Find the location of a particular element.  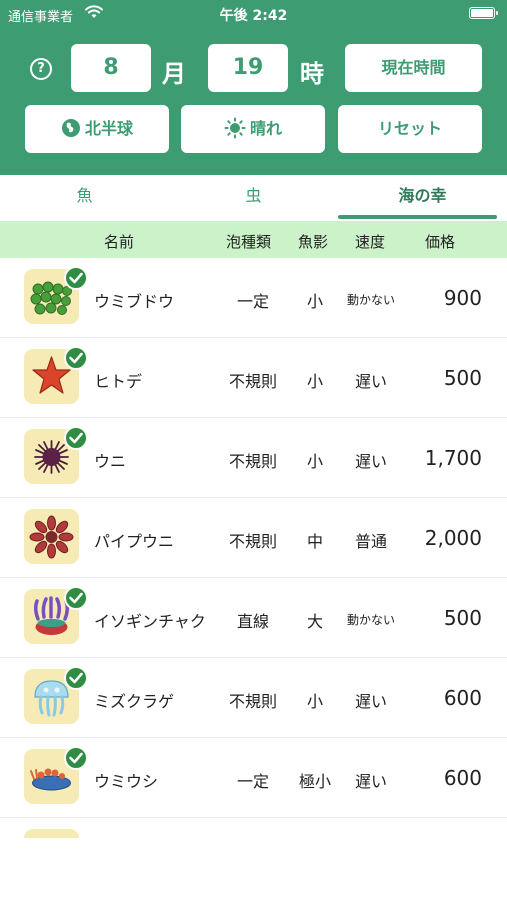

partial-item-icon is located at coordinates (51, 833).